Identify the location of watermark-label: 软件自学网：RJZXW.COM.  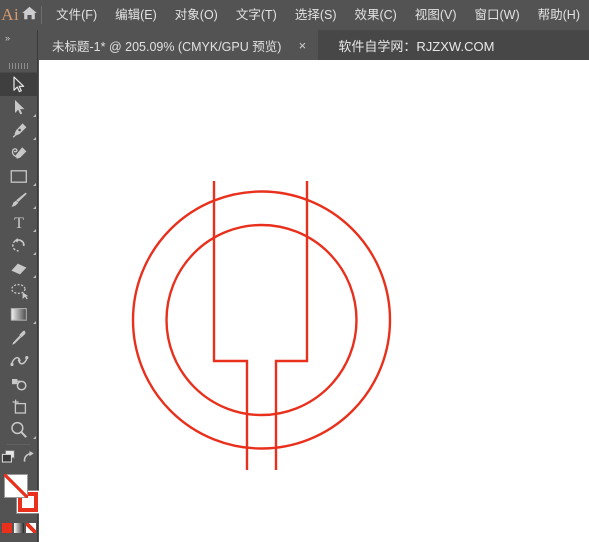
(416, 46).